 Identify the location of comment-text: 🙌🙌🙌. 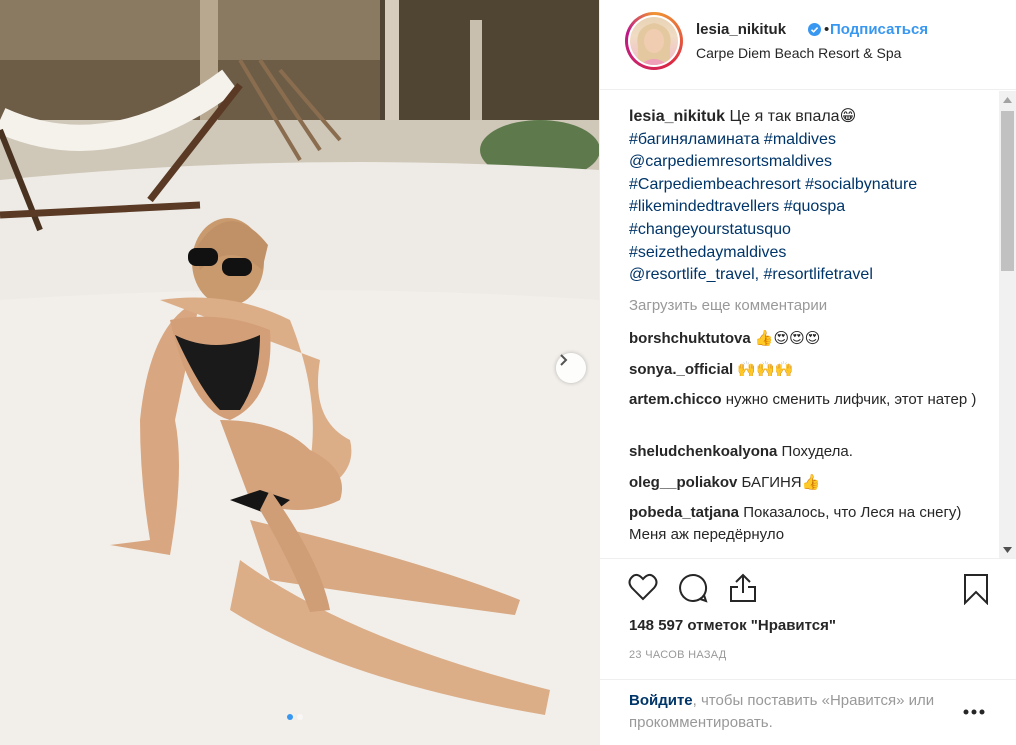
(765, 369).